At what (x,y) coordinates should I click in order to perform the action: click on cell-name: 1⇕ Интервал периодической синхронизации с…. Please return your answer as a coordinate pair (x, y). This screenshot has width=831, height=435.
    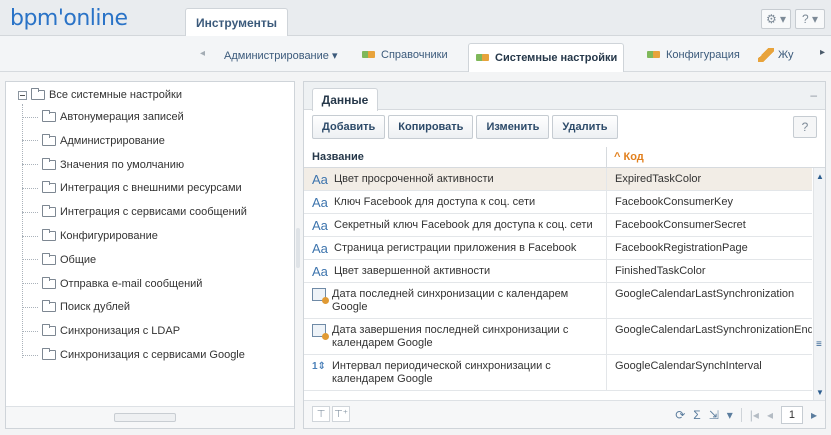
    Looking at the image, I should click on (455, 372).